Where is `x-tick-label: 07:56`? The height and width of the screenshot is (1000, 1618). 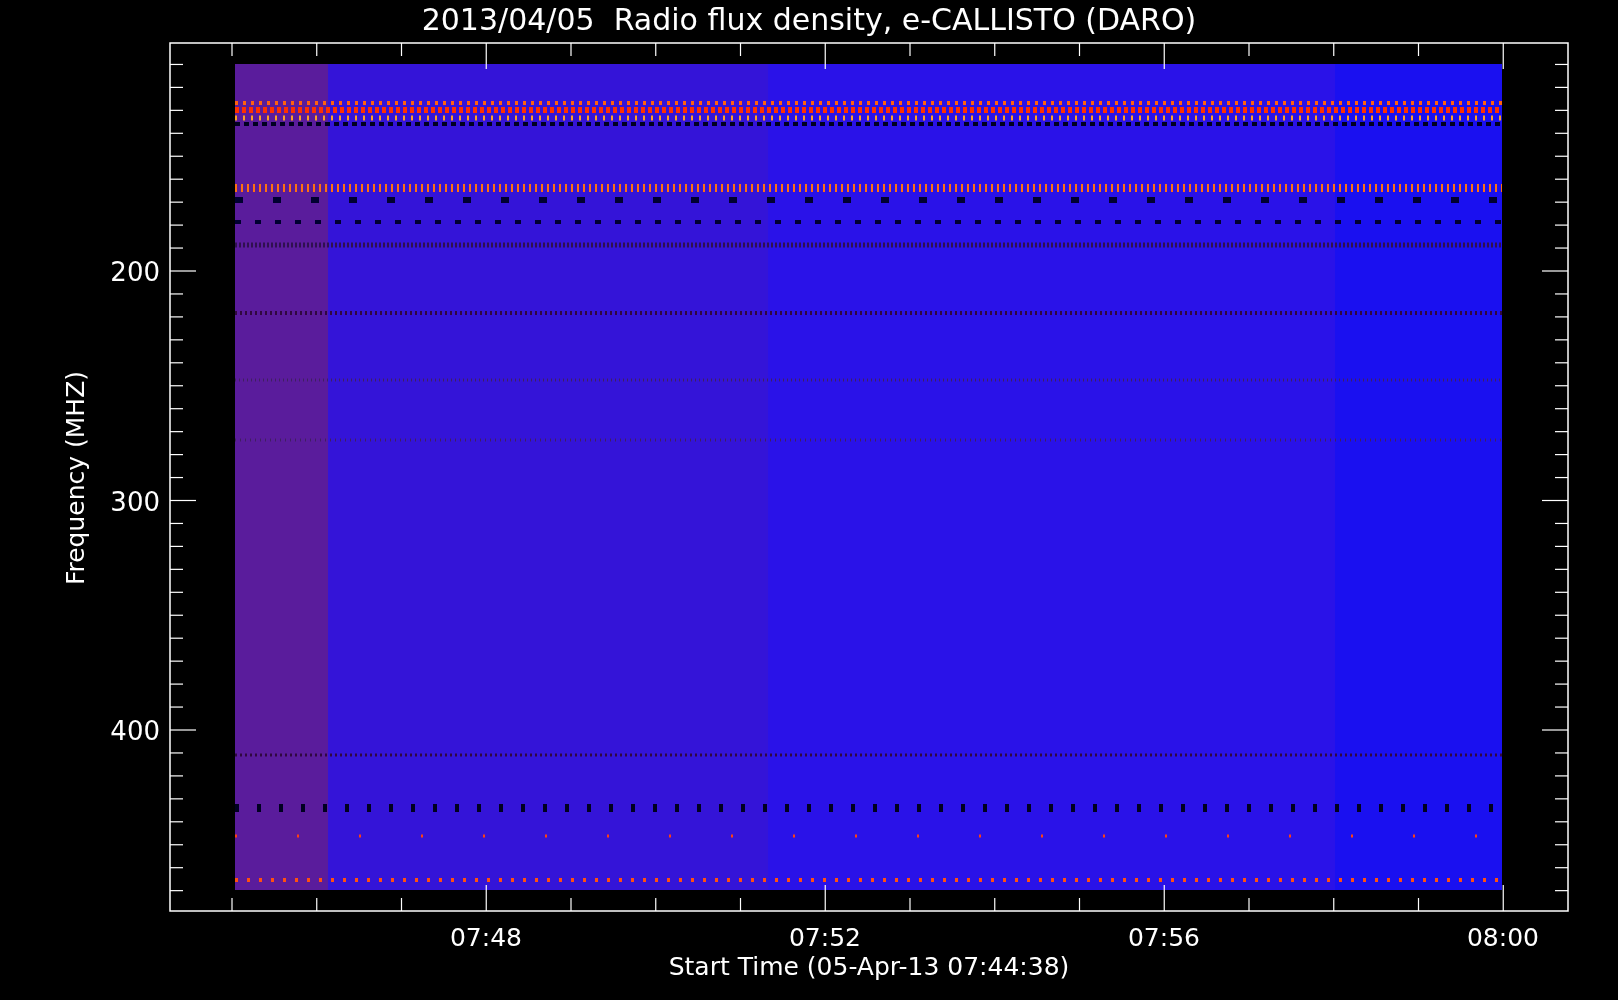
x-tick-label: 07:56 is located at coordinates (1164, 937).